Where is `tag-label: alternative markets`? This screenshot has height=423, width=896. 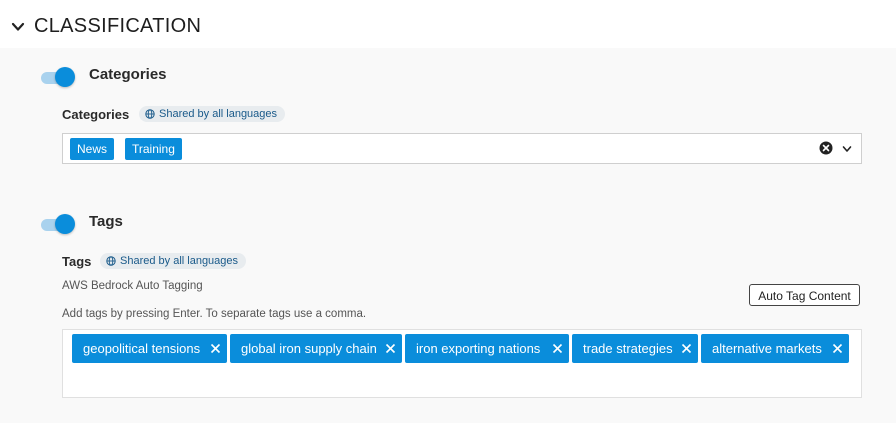 tag-label: alternative markets is located at coordinates (767, 348).